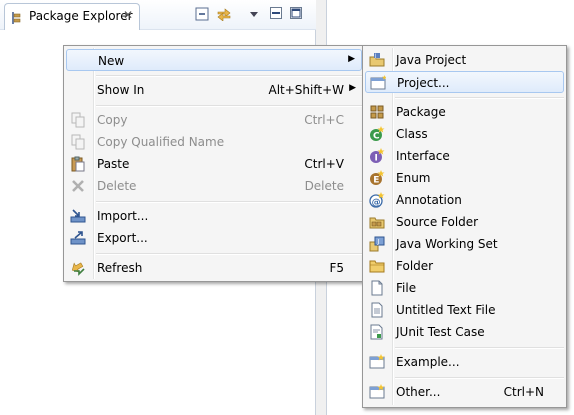  I want to click on menu-item-shortcut: Ctrl+N, so click(523, 392).